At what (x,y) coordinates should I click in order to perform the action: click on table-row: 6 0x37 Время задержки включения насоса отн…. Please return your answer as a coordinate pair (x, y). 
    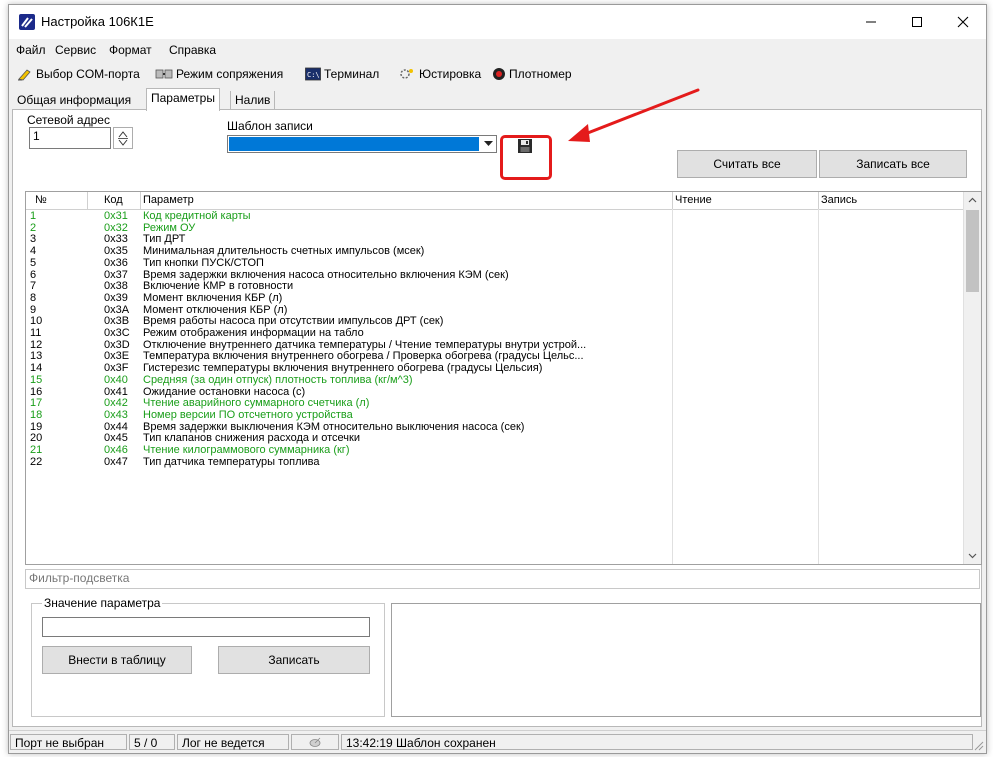
    Looking at the image, I should click on (495, 276).